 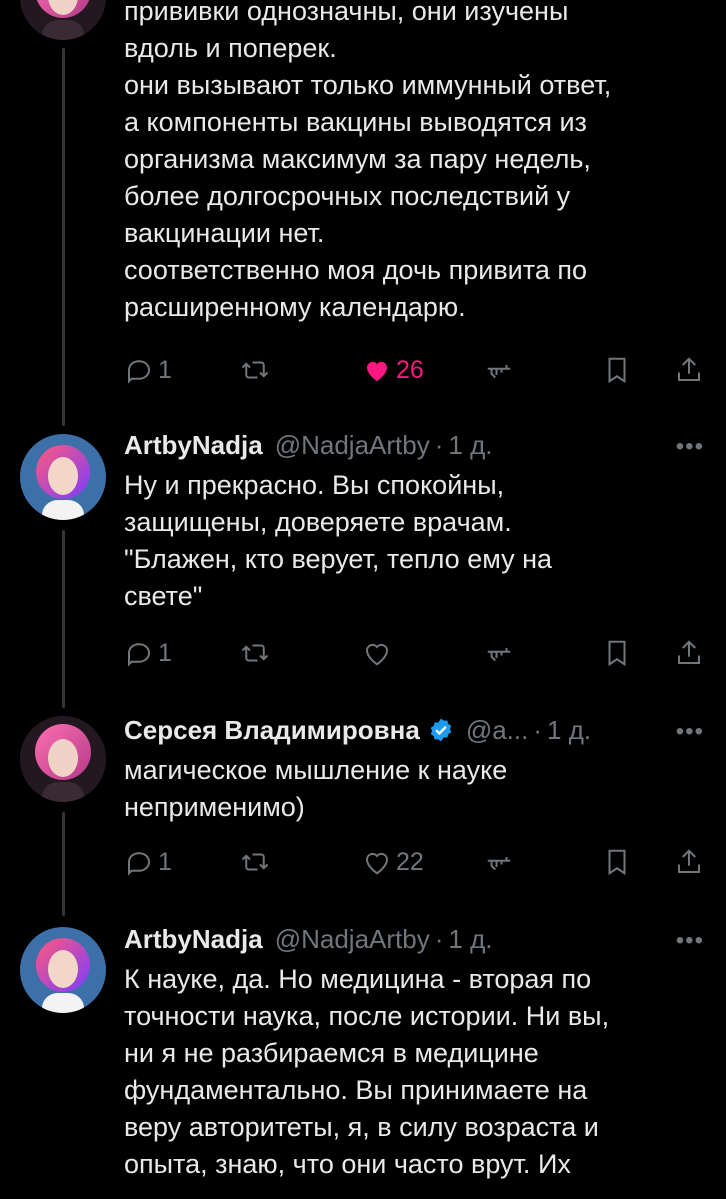 I want to click on text-line: организма максимум за пару недель,, so click(x=357, y=159).